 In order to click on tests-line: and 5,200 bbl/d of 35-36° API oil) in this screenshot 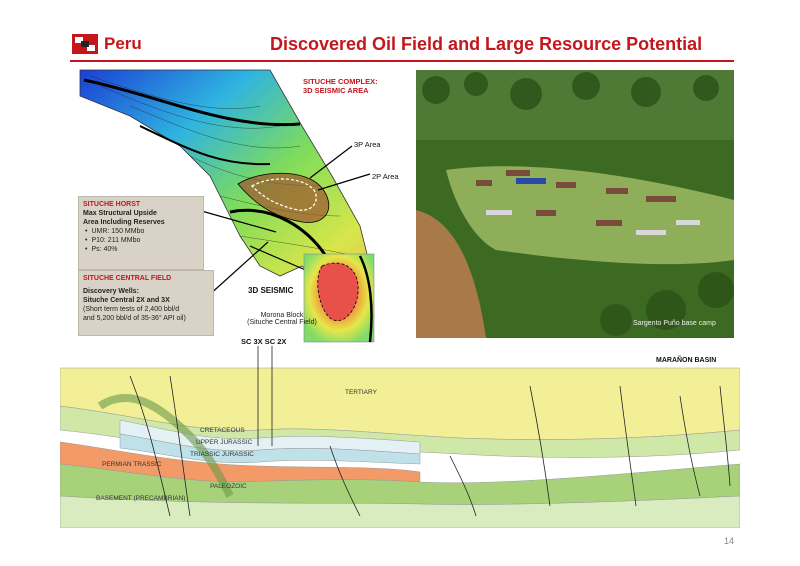, I will do `click(134, 318)`.